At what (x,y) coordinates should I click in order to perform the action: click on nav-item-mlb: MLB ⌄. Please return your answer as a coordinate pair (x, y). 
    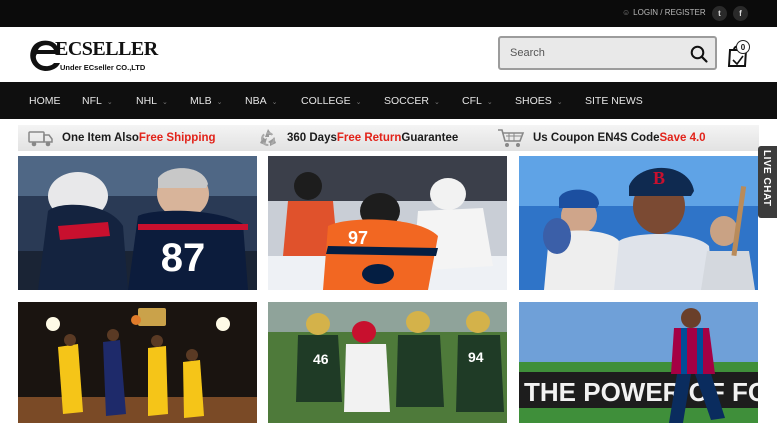
    Looking at the image, I should click on (206, 101).